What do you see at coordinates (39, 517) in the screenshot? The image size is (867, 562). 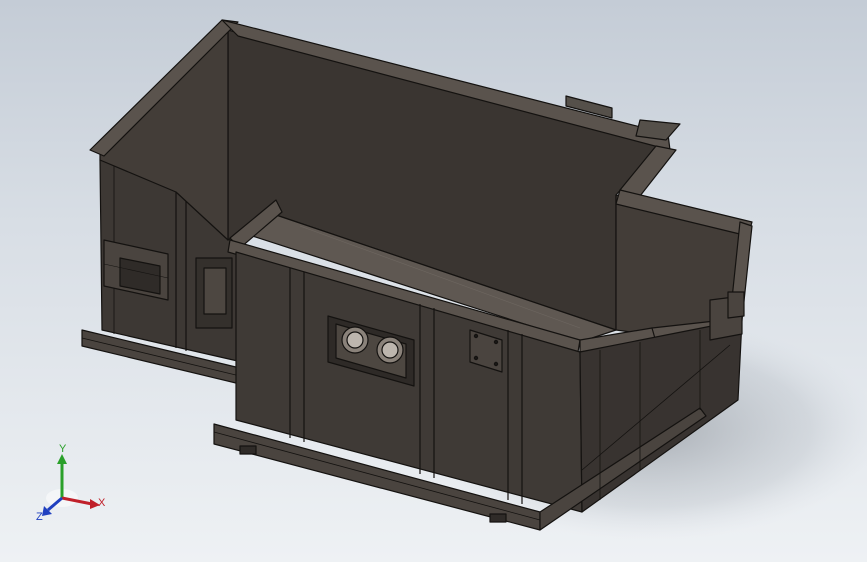 I see `z-axis-label: Z` at bounding box center [39, 517].